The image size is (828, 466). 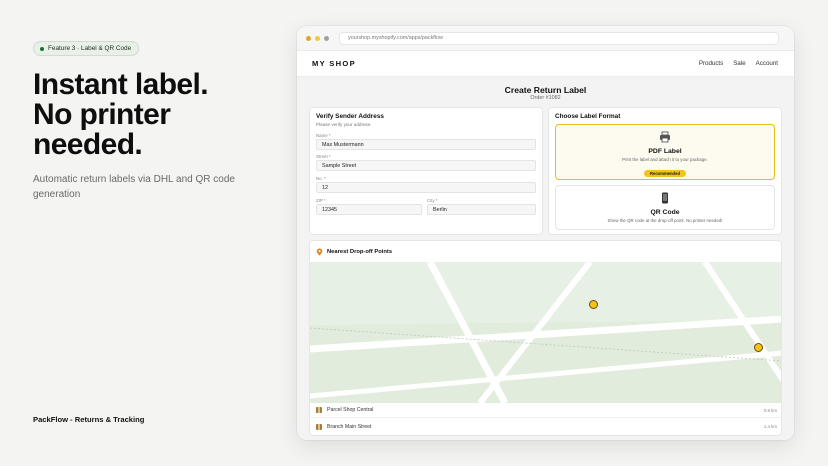 What do you see at coordinates (317, 38) in the screenshot?
I see `minimize-dot-icon` at bounding box center [317, 38].